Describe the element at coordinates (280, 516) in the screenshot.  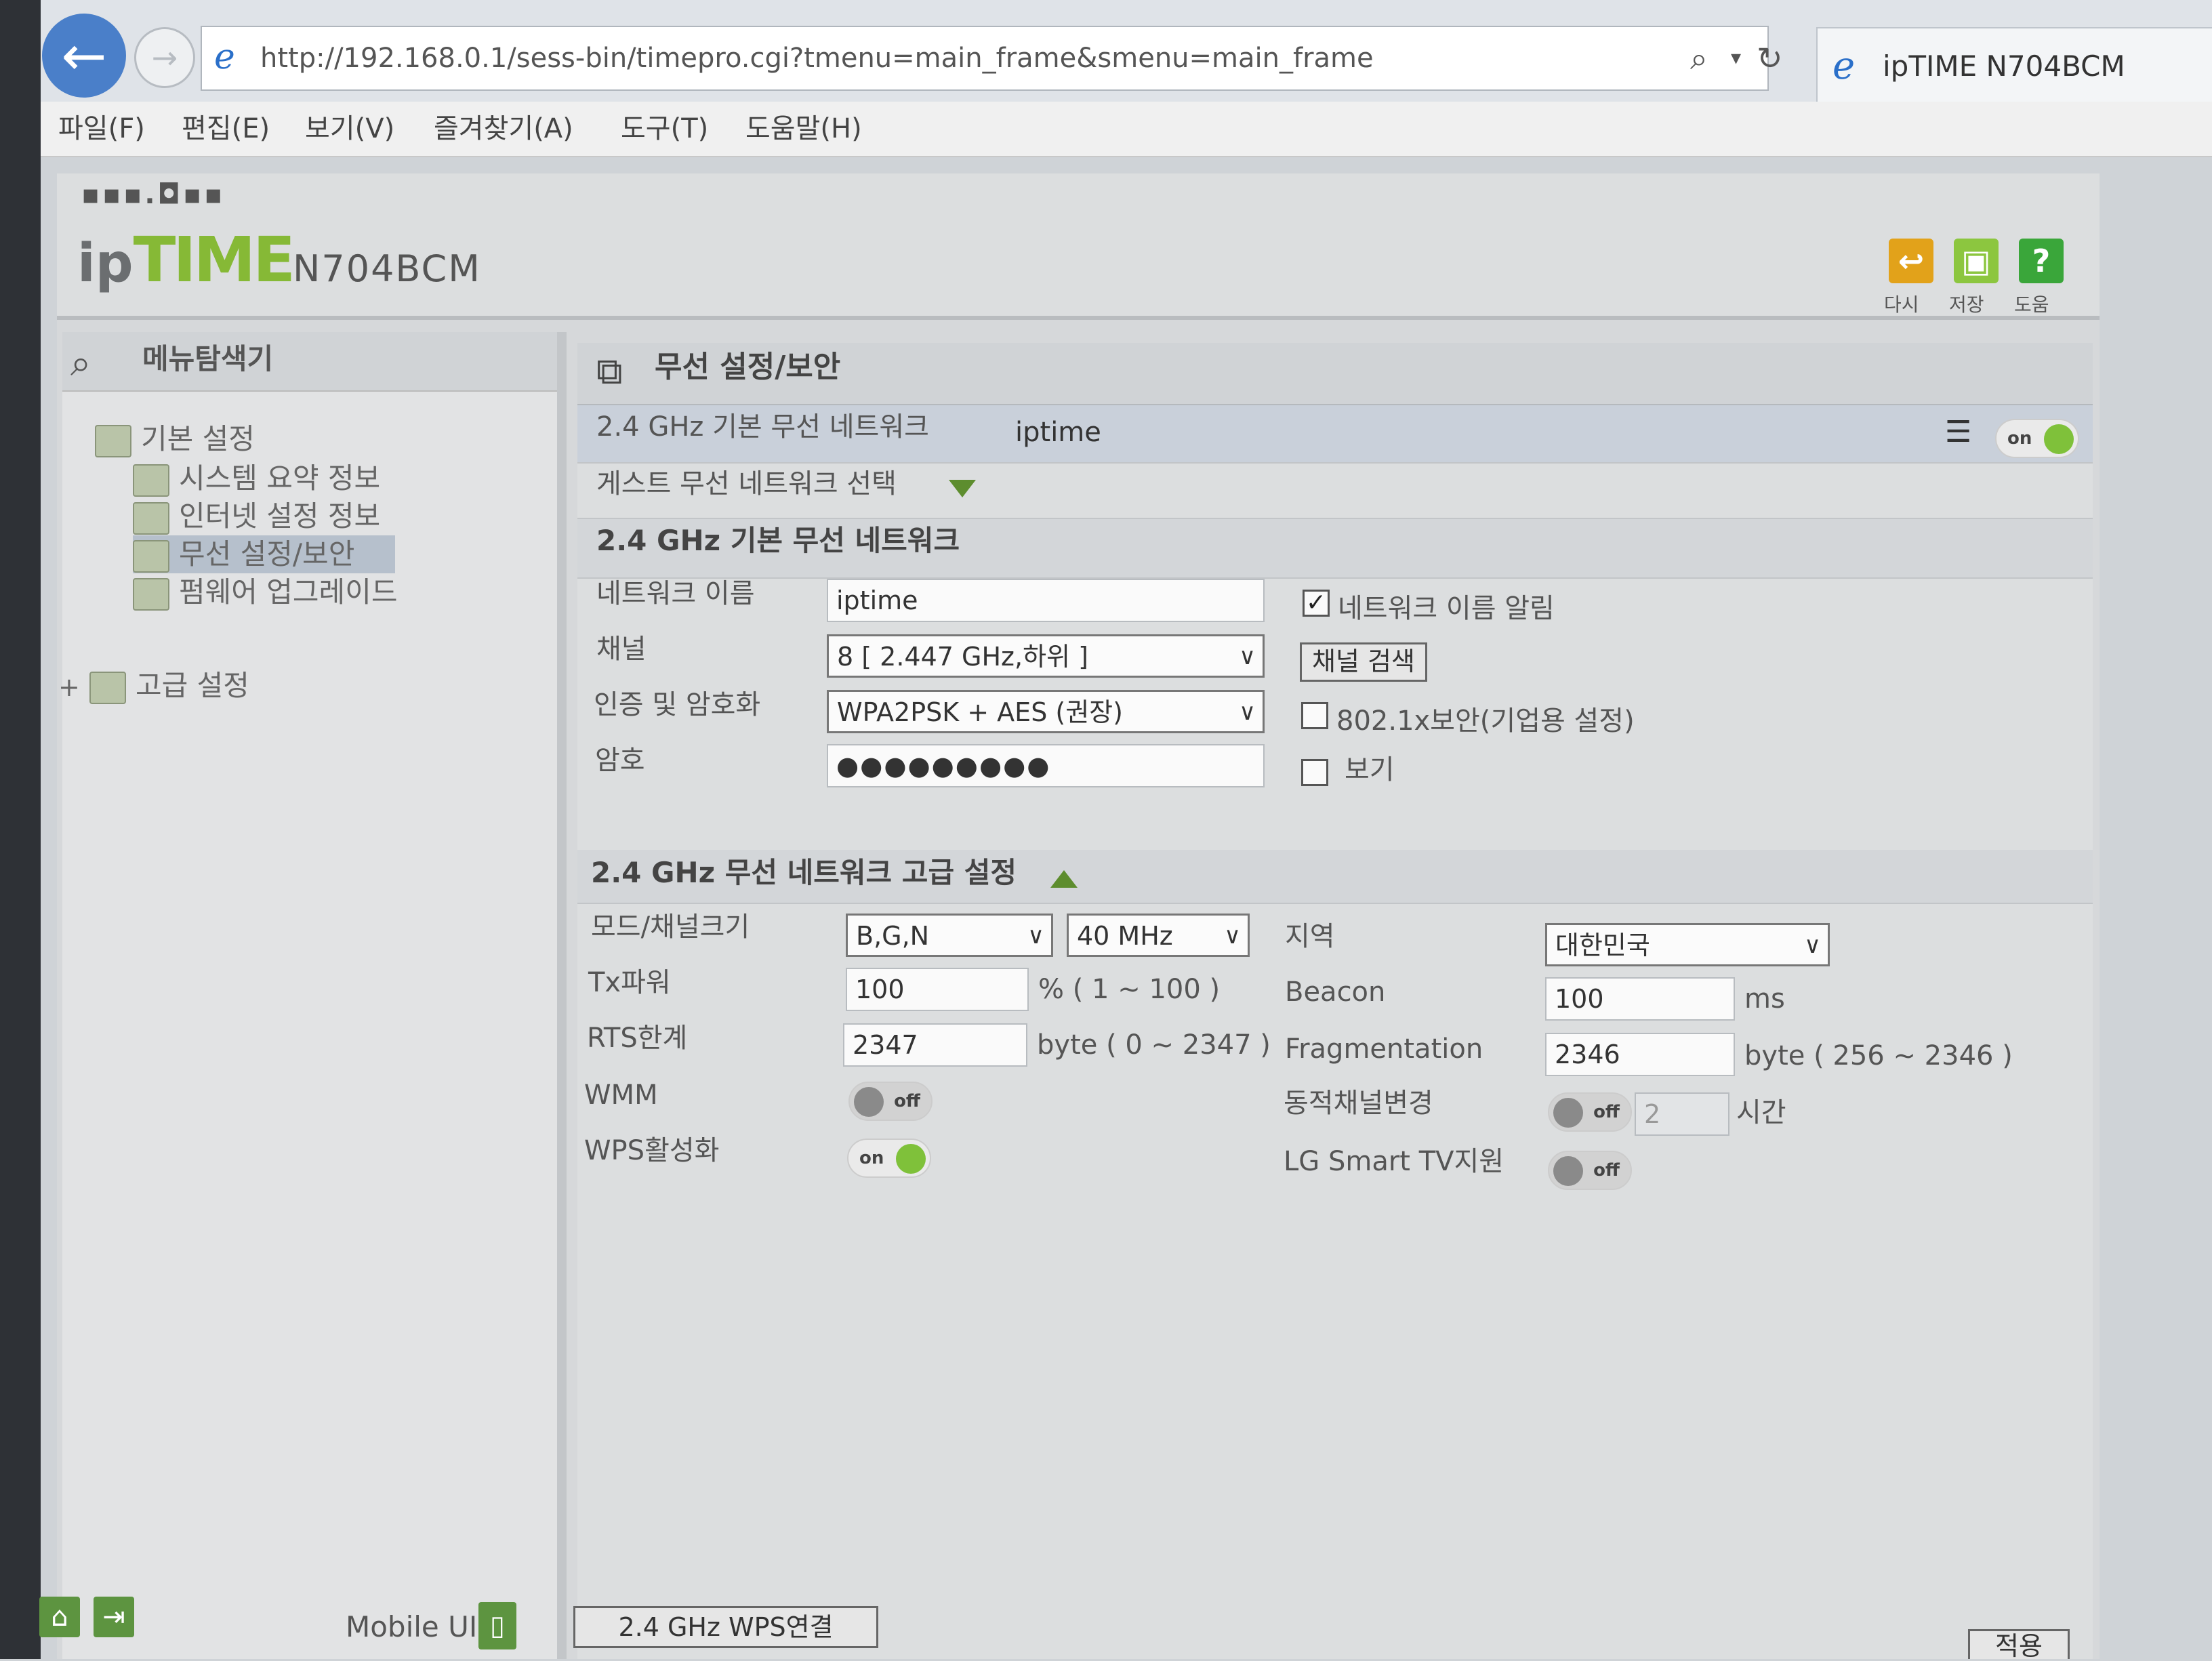
I see `tree-item-label: 인터넷 설정 정보` at that location.